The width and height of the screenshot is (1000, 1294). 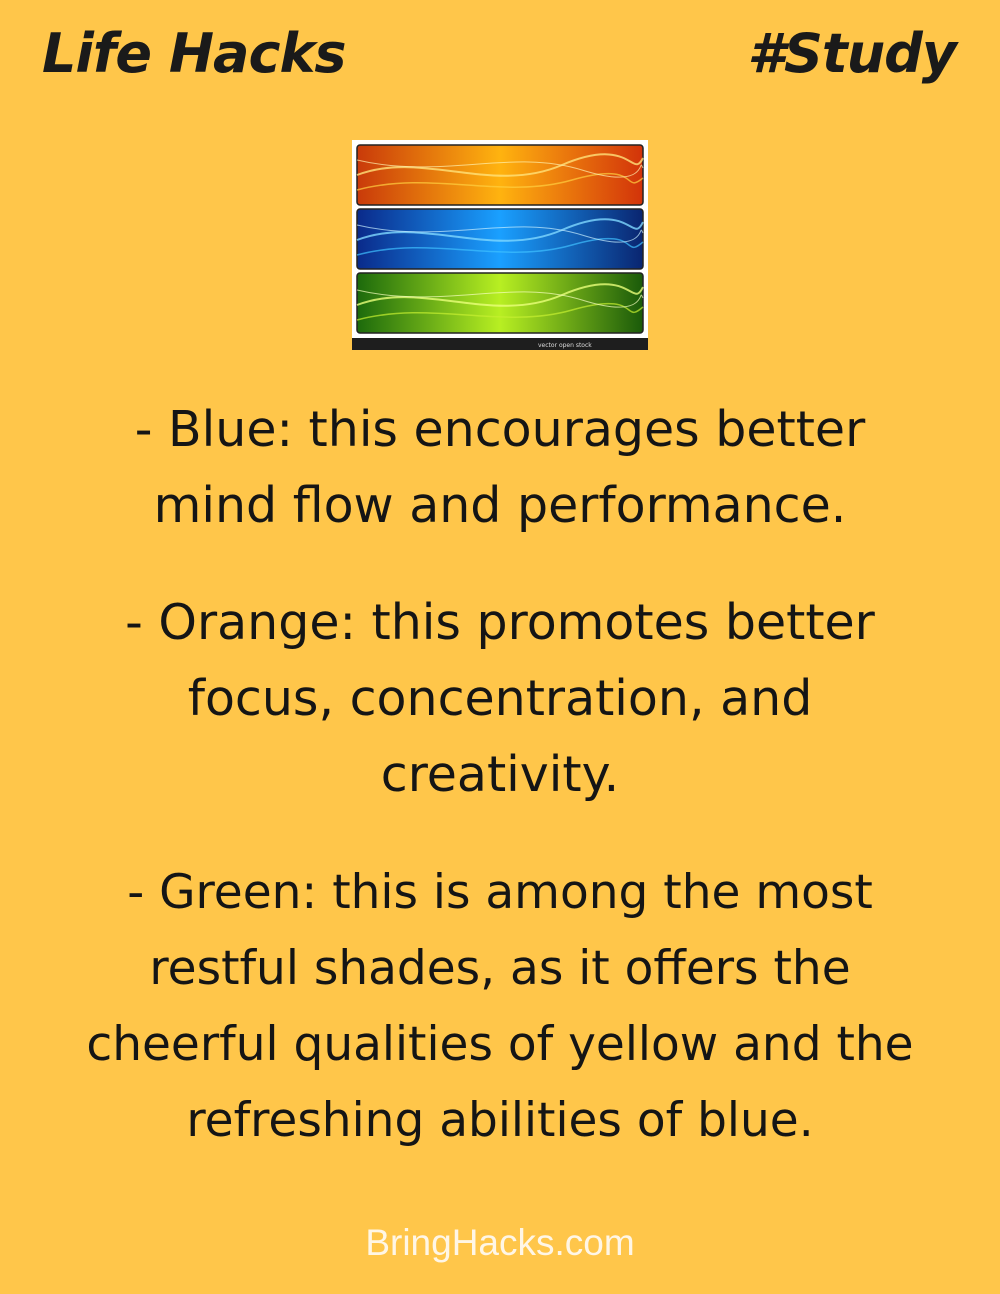 I want to click on green-banner, so click(x=500, y=303).